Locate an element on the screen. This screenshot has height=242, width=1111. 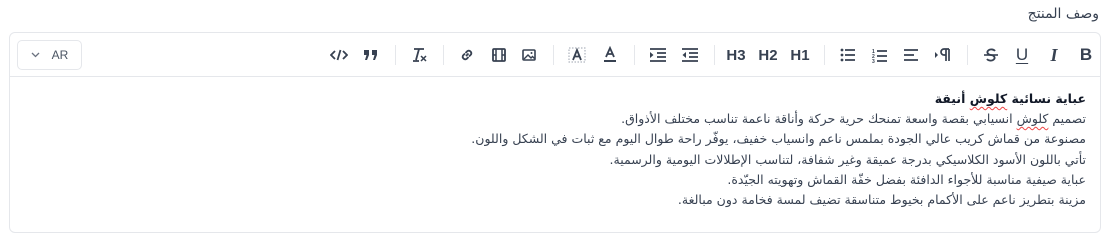
align-button is located at coordinates (911, 55).